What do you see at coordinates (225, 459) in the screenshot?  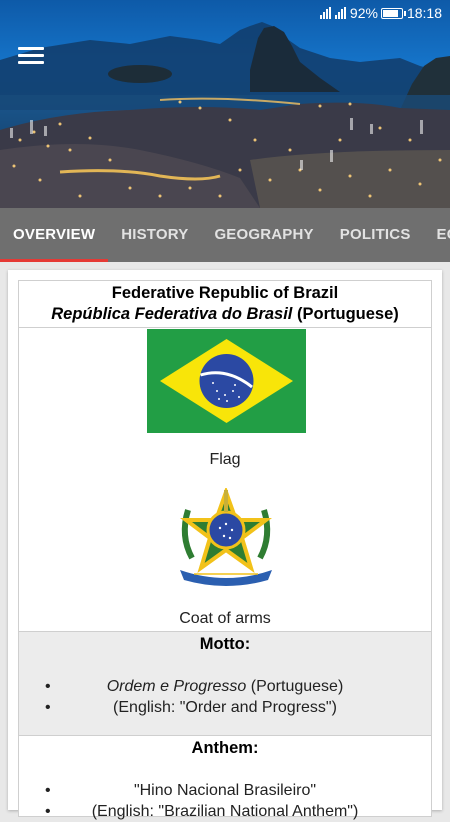 I see `flag-caption: Flag` at bounding box center [225, 459].